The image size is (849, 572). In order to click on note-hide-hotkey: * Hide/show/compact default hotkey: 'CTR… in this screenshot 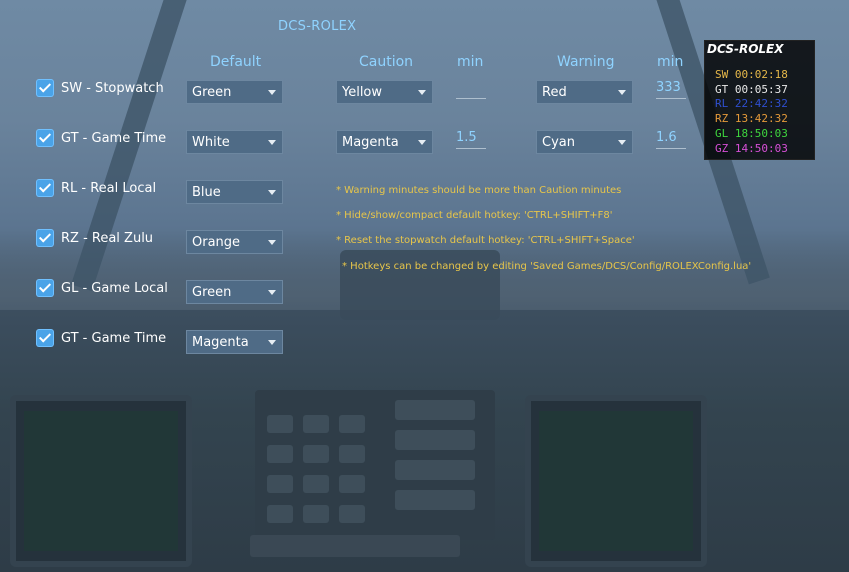, I will do `click(474, 215)`.